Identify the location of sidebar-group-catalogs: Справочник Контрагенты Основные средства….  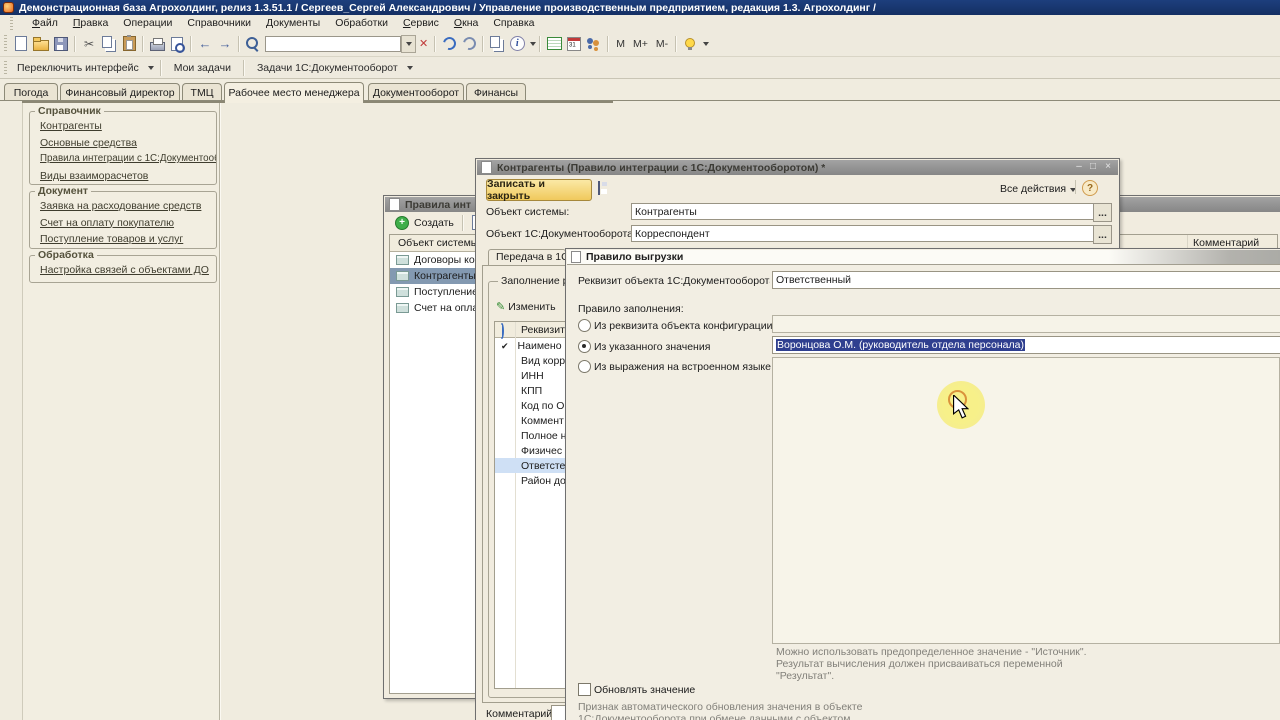
(123, 145).